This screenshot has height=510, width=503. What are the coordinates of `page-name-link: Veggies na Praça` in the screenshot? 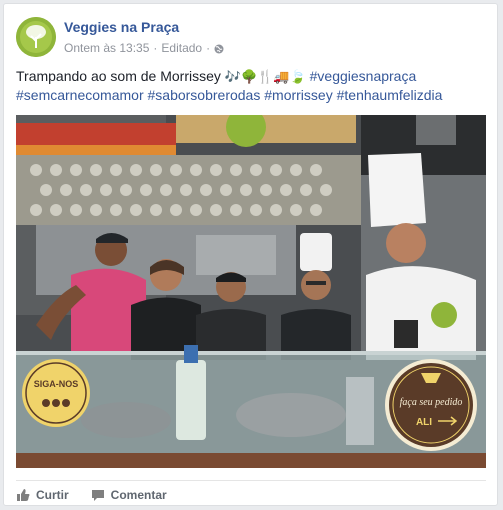 It's located at (121, 27).